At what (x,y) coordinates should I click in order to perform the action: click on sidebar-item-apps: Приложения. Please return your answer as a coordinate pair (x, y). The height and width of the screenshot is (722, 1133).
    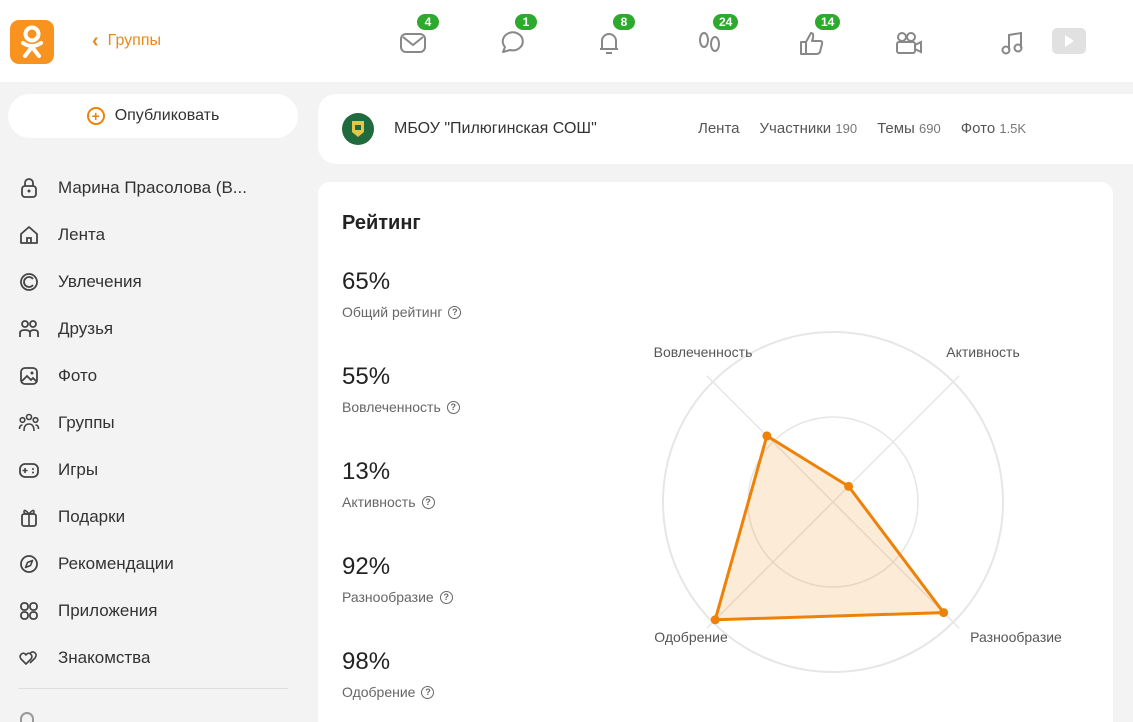
    Looking at the image, I should click on (158, 610).